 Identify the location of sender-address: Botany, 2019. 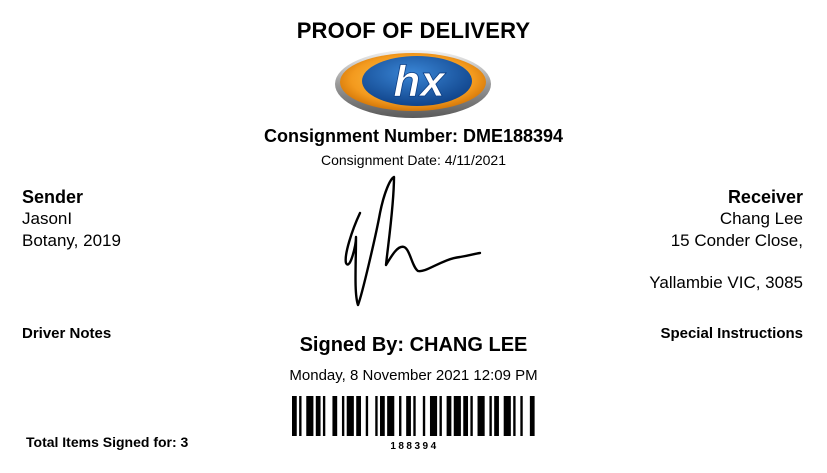
(71, 240).